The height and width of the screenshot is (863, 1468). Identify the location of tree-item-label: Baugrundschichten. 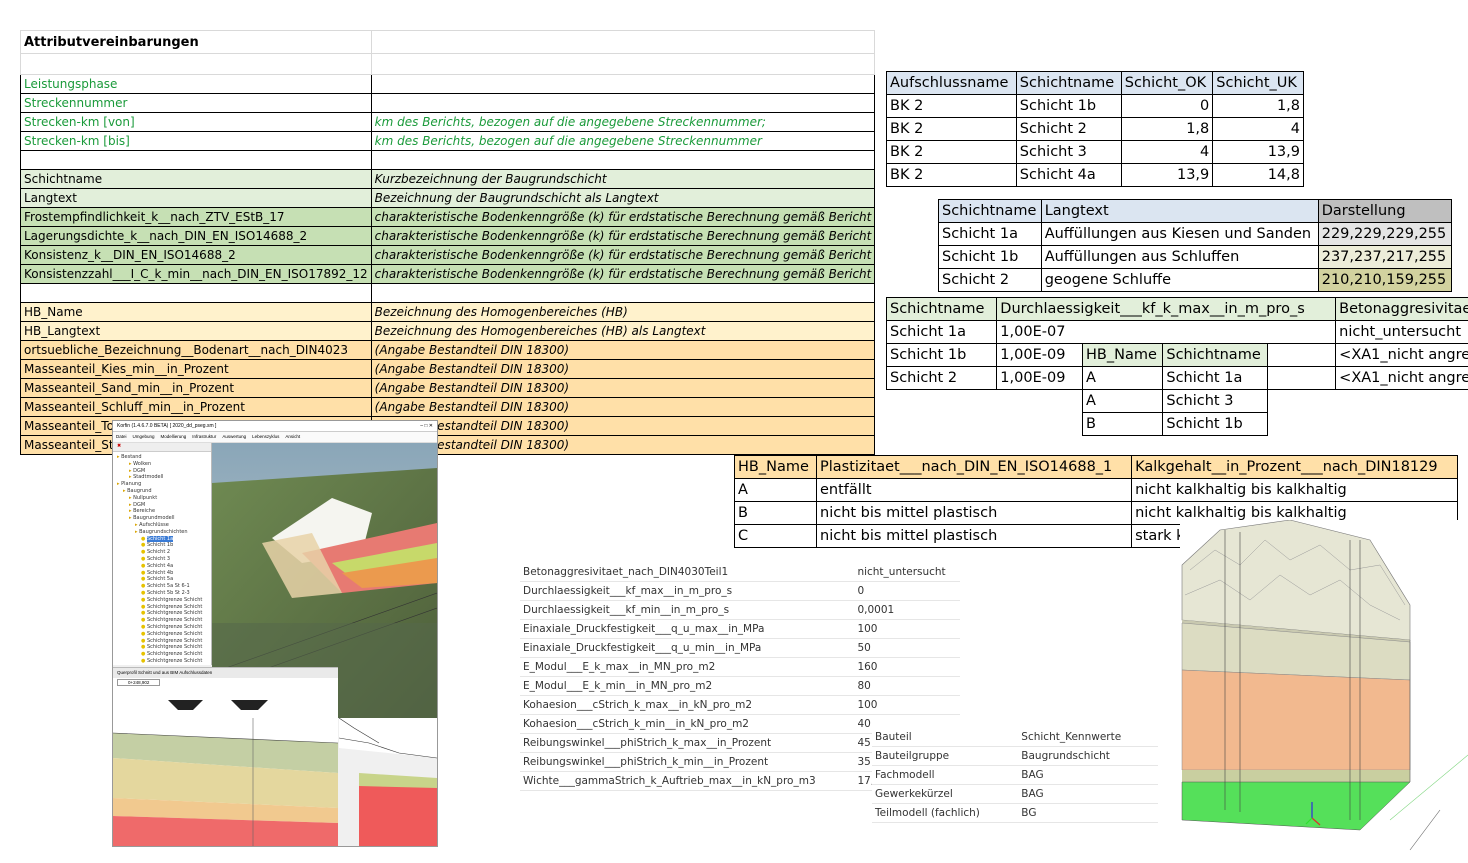
(163, 531).